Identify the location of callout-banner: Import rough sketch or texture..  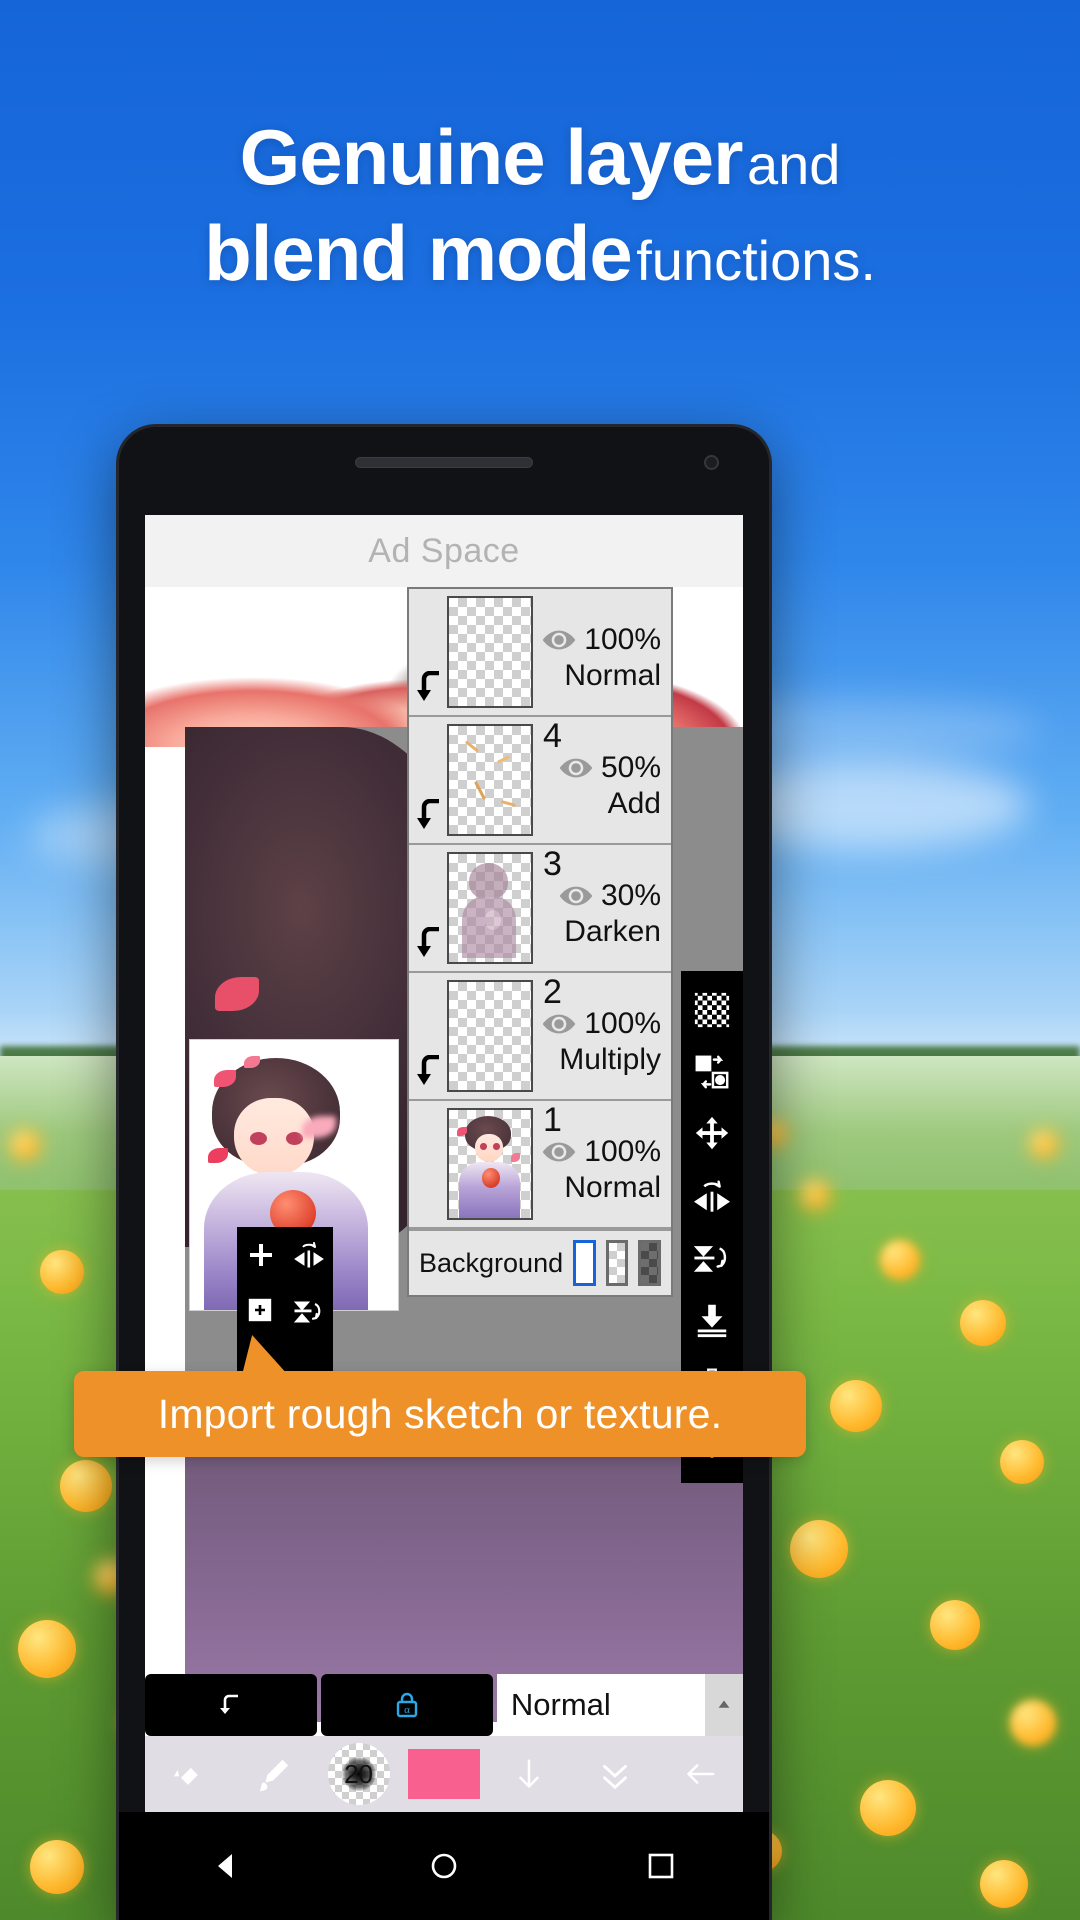
(440, 1396).